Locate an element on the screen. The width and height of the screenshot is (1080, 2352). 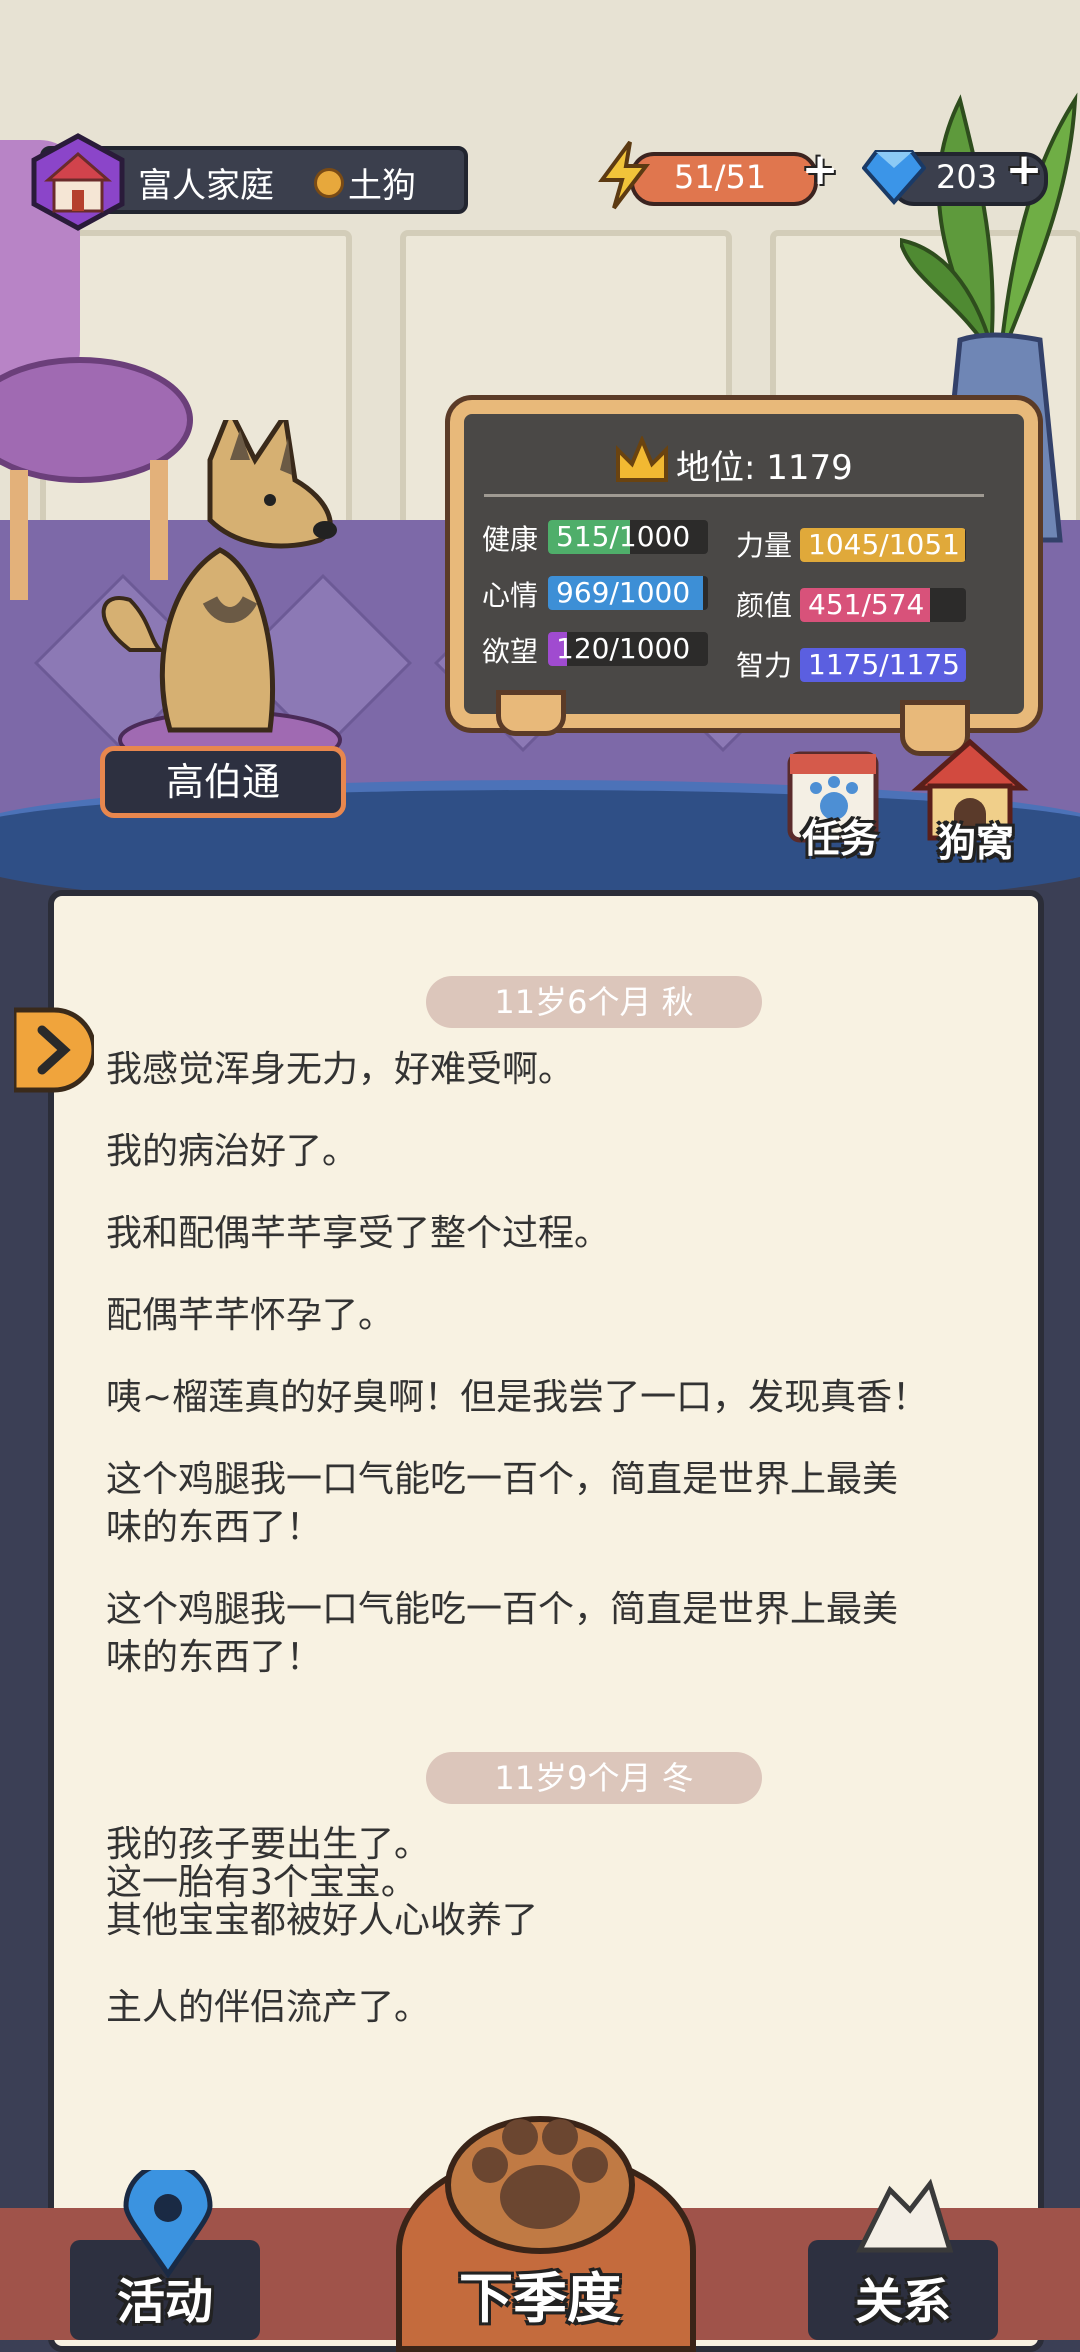
desire-bar: 120/1000 is located at coordinates (628, 649).